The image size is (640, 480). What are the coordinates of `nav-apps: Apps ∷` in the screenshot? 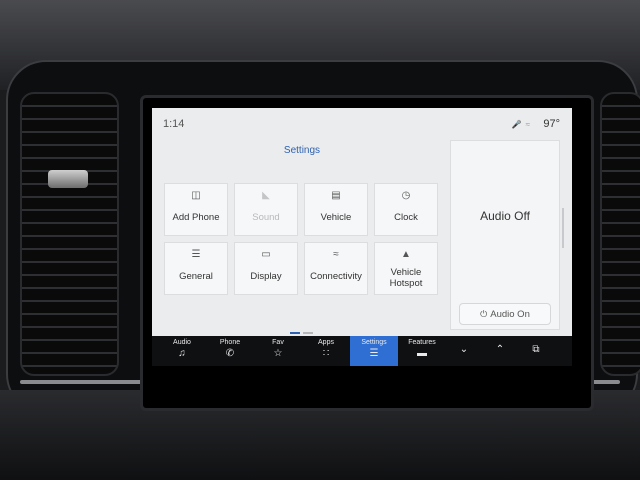 It's located at (326, 351).